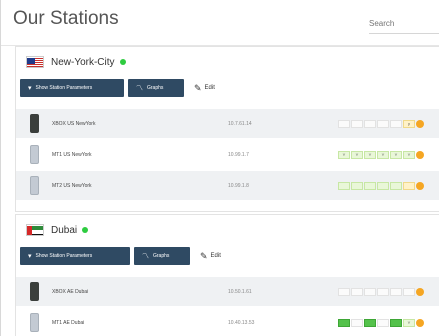 The height and width of the screenshot is (336, 439). I want to click on station-row: XBOX AE Dubai 10.50.1.61, so click(227, 291).